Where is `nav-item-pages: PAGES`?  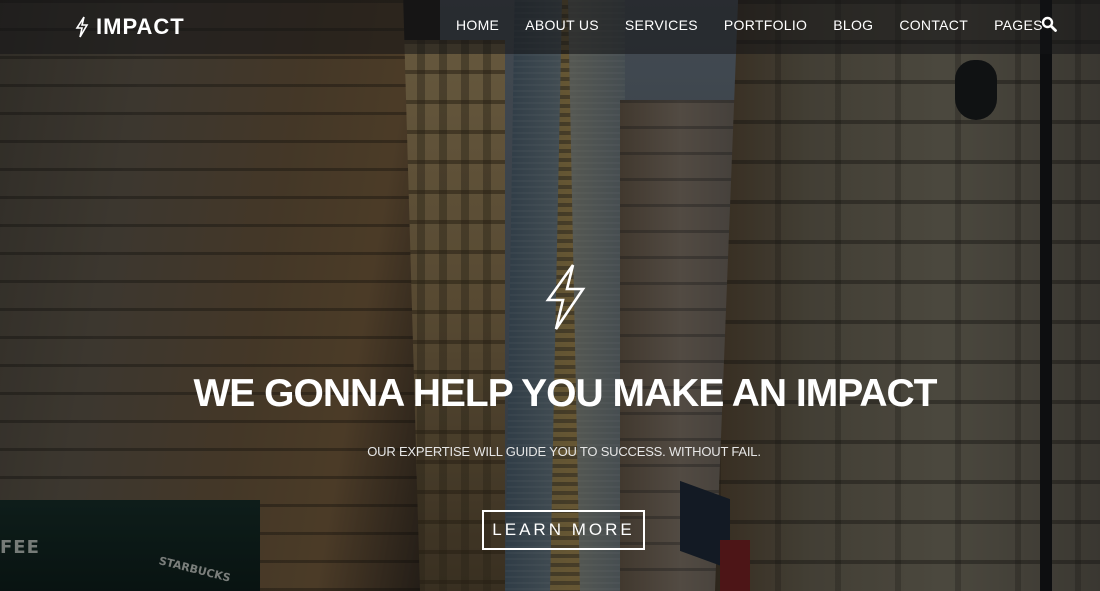 nav-item-pages: PAGES is located at coordinates (1018, 25).